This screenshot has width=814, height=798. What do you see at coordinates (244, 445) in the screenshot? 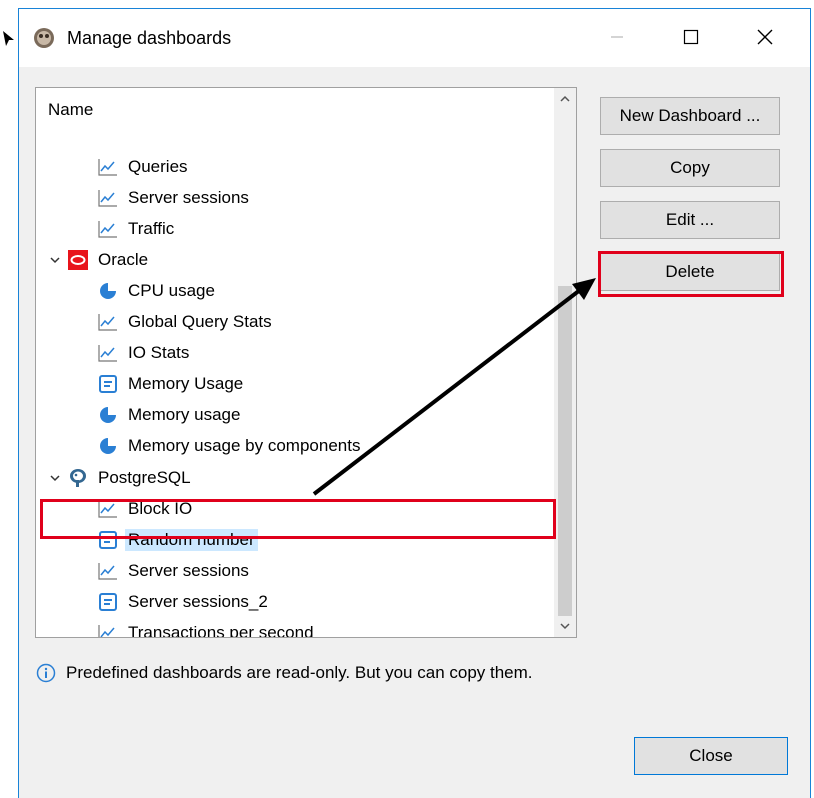
I see `tree-item-label: Memory usage by components` at bounding box center [244, 445].